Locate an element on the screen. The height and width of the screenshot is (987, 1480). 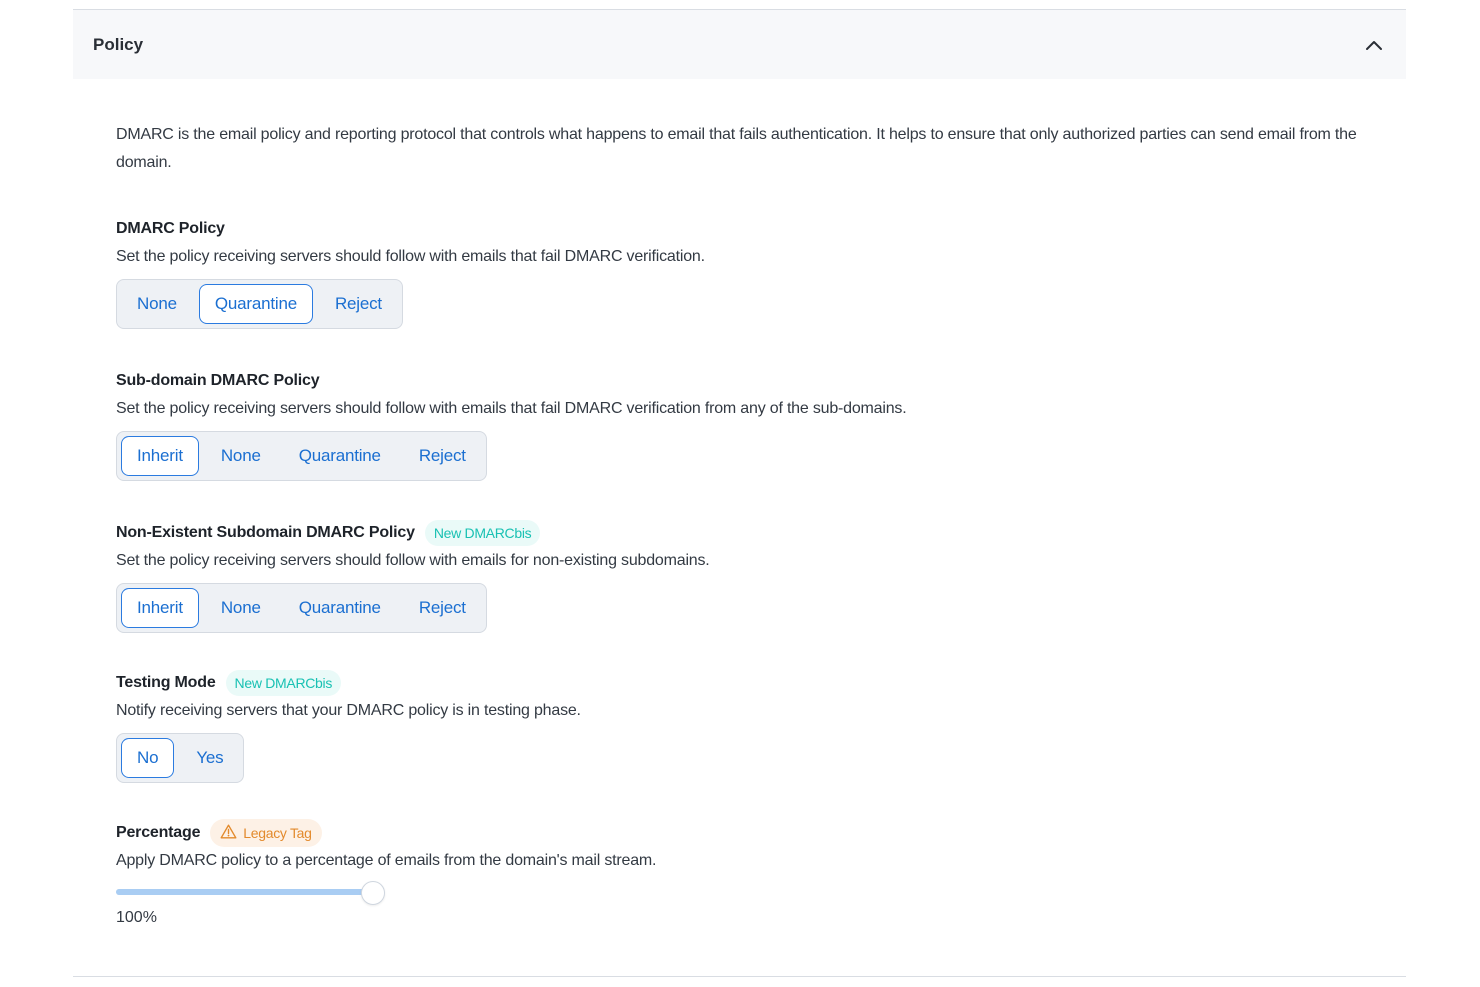
subdomain-policy-option-quarantine: Quarantine is located at coordinates (340, 456).